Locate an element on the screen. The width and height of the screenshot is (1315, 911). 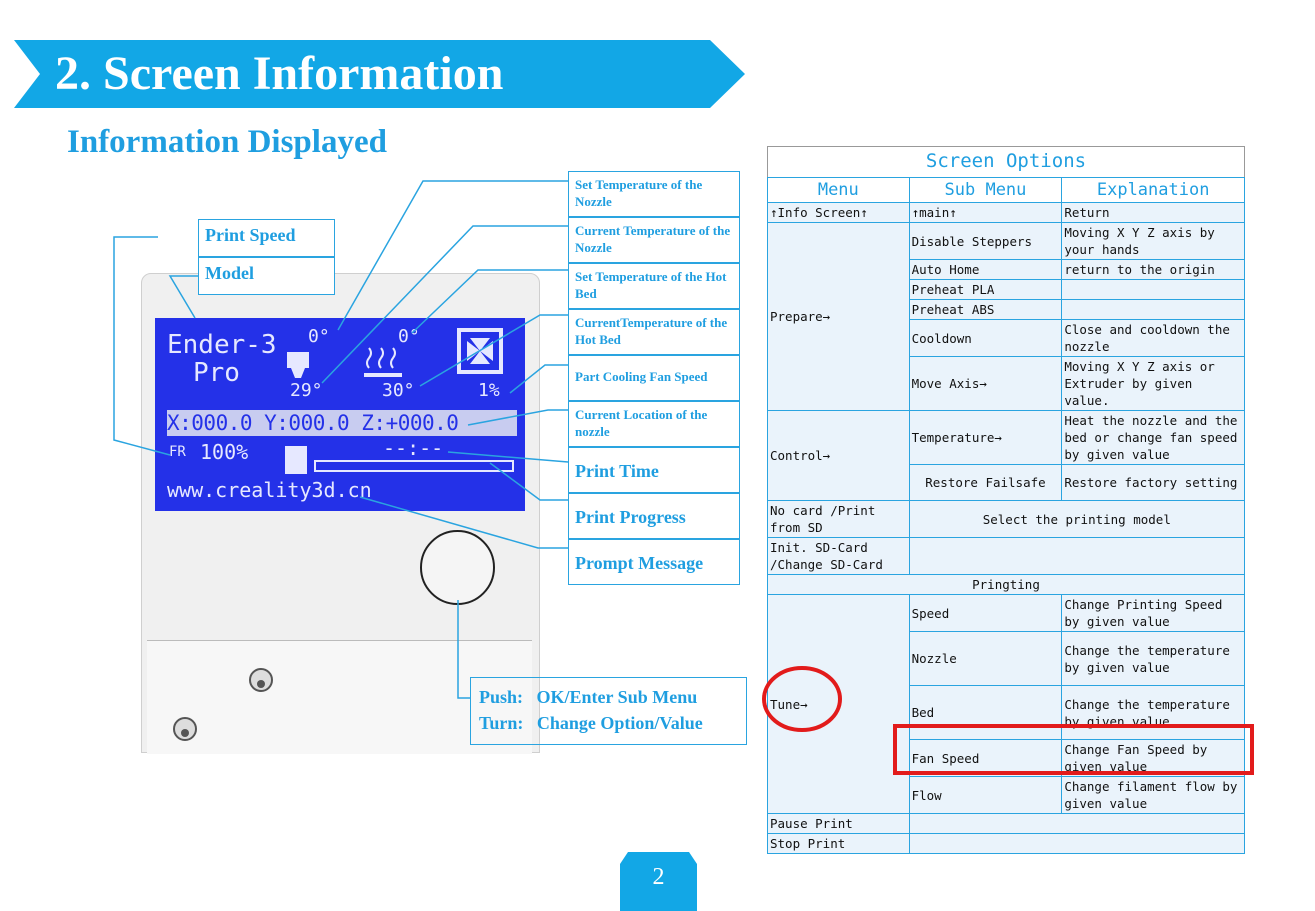
menu-stop-print: Stop Print is located at coordinates (838, 843).